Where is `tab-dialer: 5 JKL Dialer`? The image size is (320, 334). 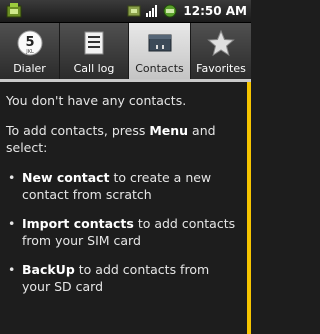 tab-dialer: 5 JKL Dialer is located at coordinates (30, 51).